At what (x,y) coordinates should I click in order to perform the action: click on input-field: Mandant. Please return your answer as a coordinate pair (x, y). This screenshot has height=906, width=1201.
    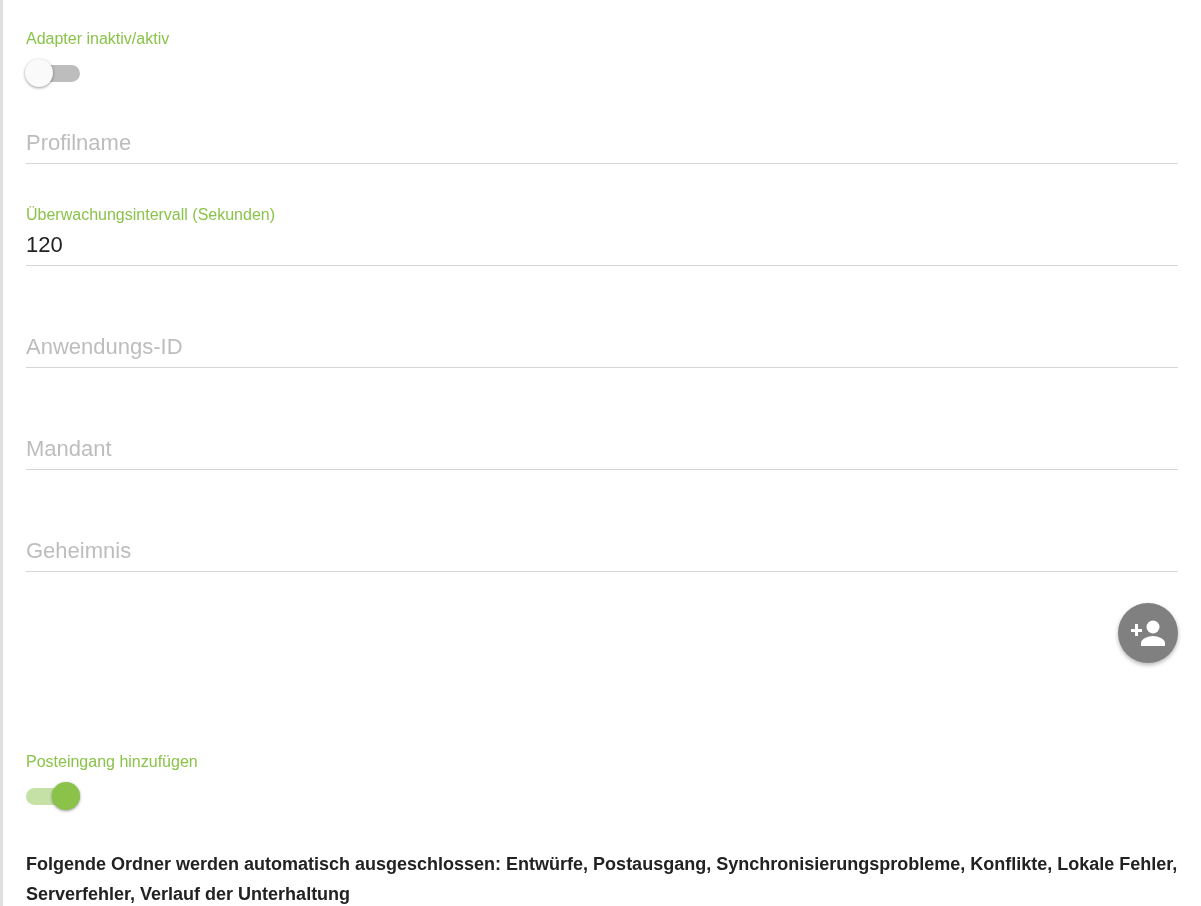
    Looking at the image, I should click on (602, 449).